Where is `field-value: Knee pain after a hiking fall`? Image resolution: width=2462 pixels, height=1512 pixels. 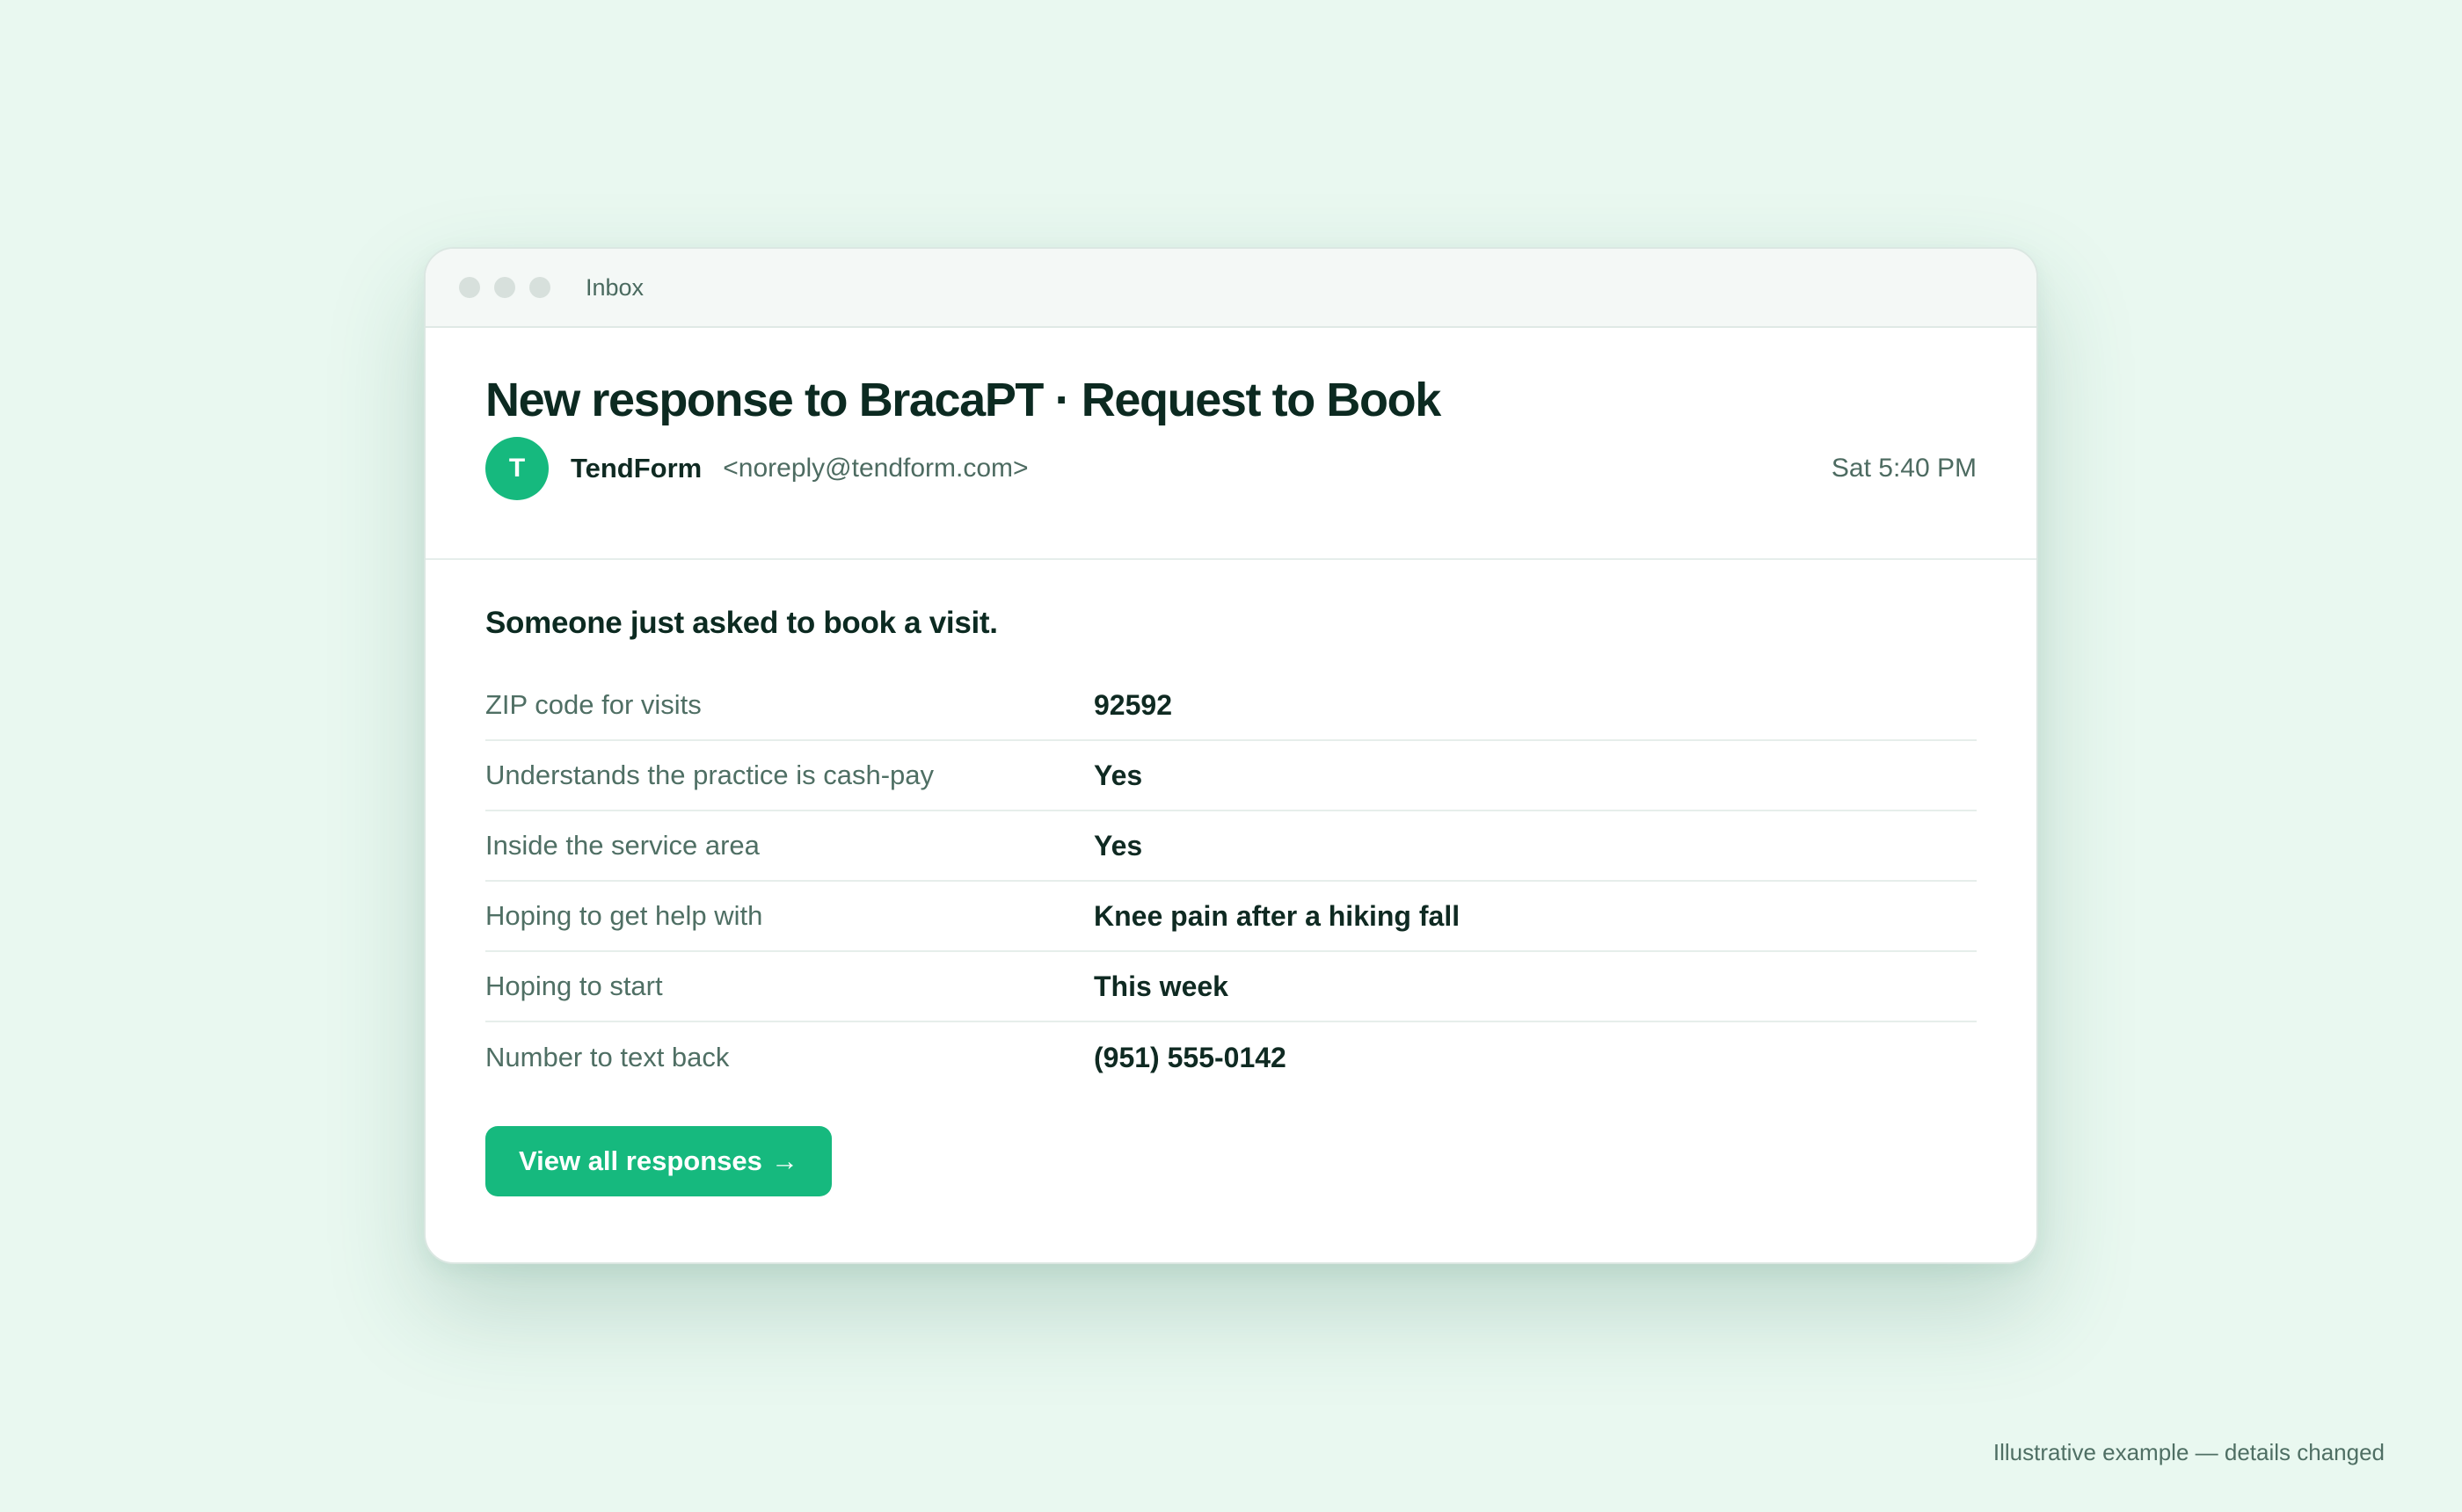 field-value: Knee pain after a hiking fall is located at coordinates (1277, 916).